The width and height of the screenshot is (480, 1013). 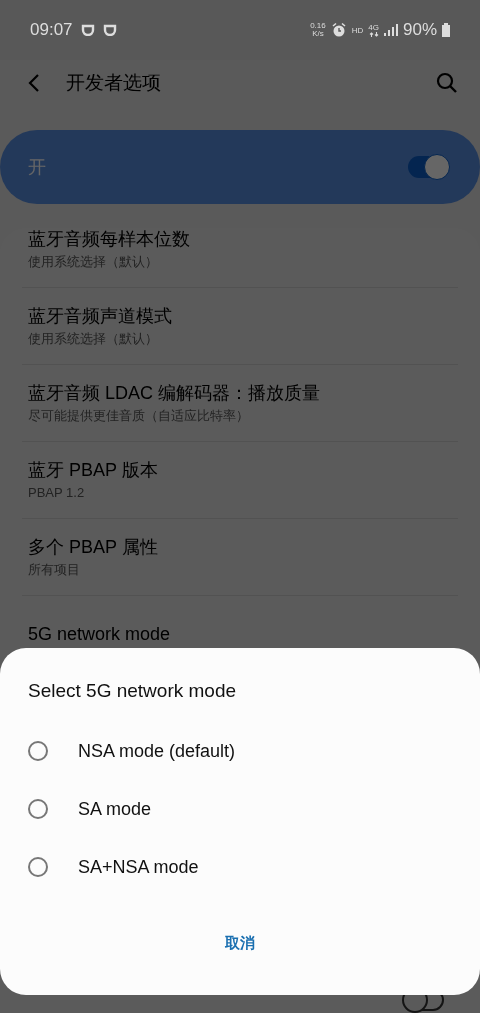 I want to click on alarm-icon, so click(x=338, y=30).